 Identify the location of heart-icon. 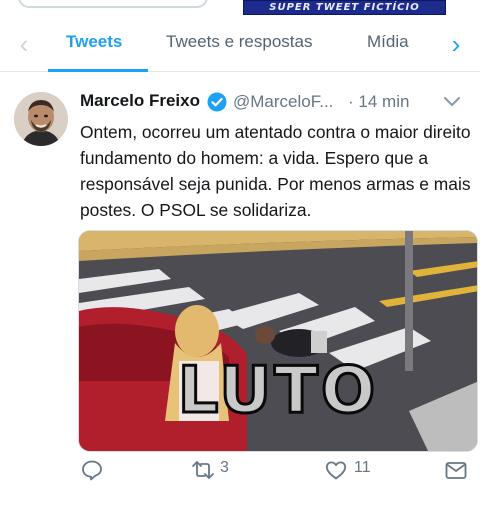
(336, 470).